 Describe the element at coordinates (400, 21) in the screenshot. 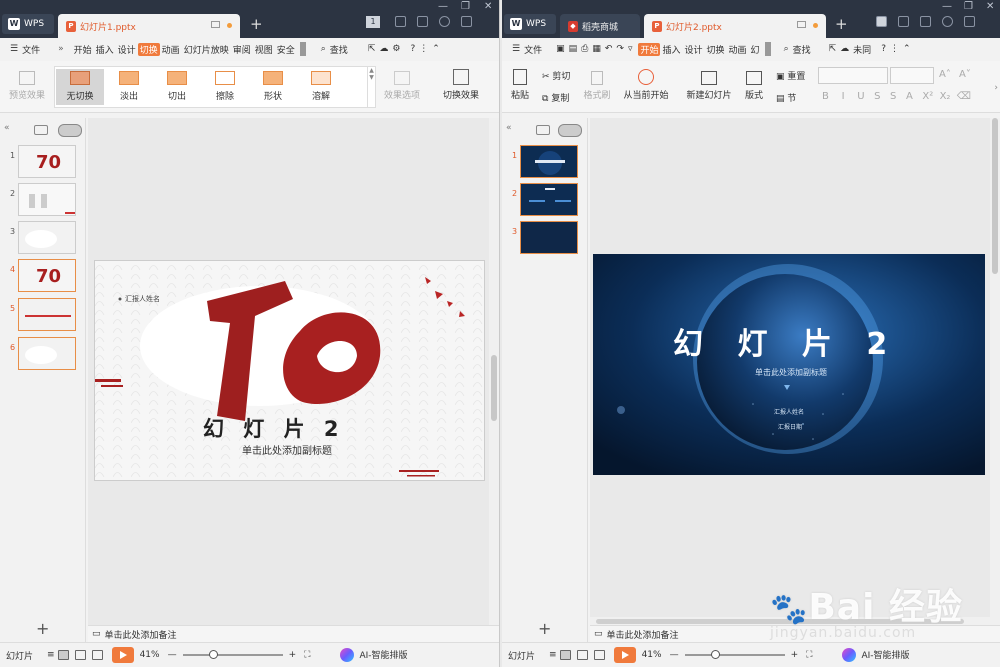

I see `skin-icon` at that location.